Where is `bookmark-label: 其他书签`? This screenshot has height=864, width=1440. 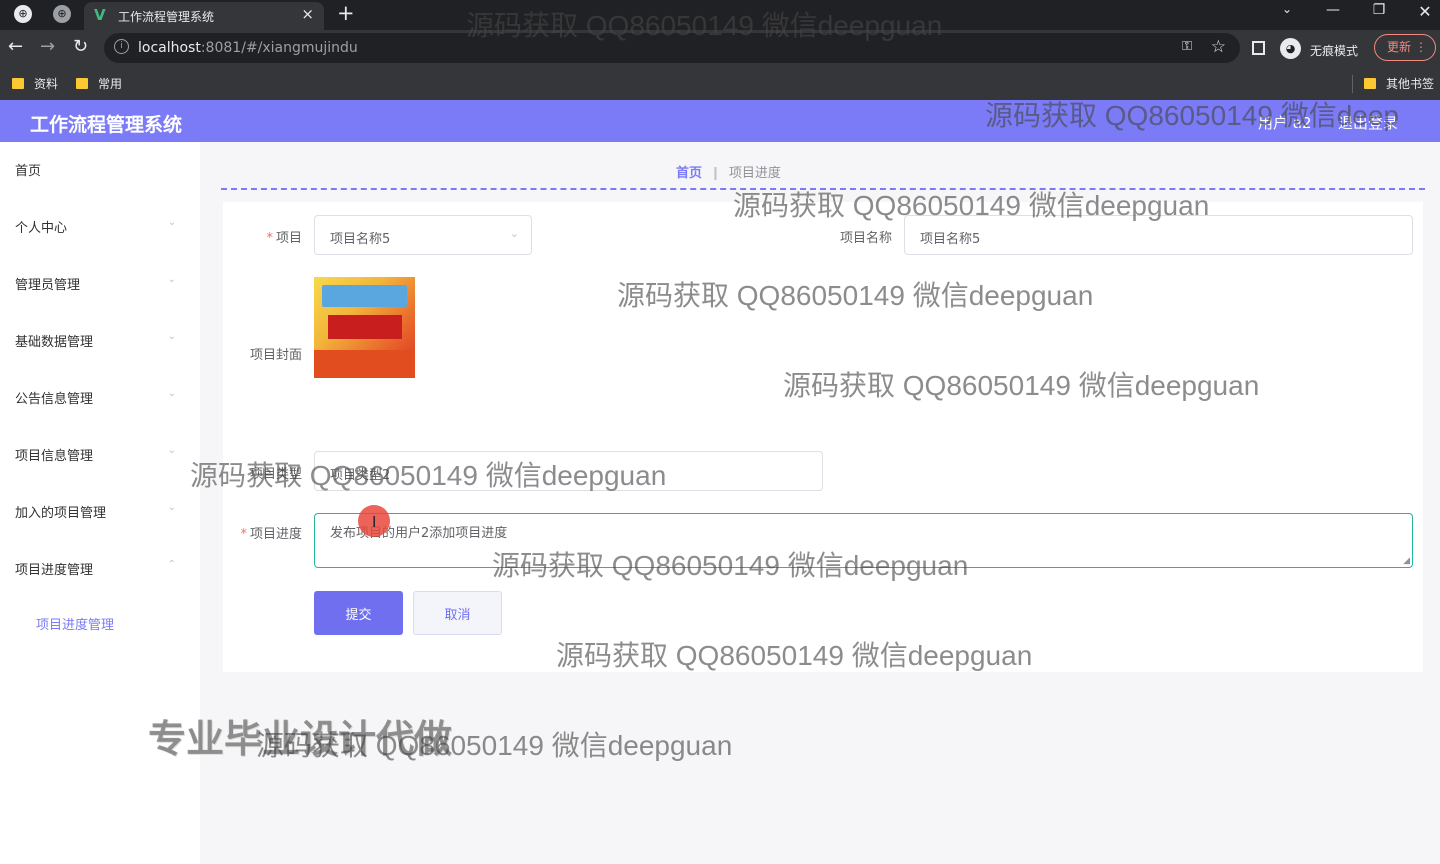
bookmark-label: 其他书签 is located at coordinates (1410, 84).